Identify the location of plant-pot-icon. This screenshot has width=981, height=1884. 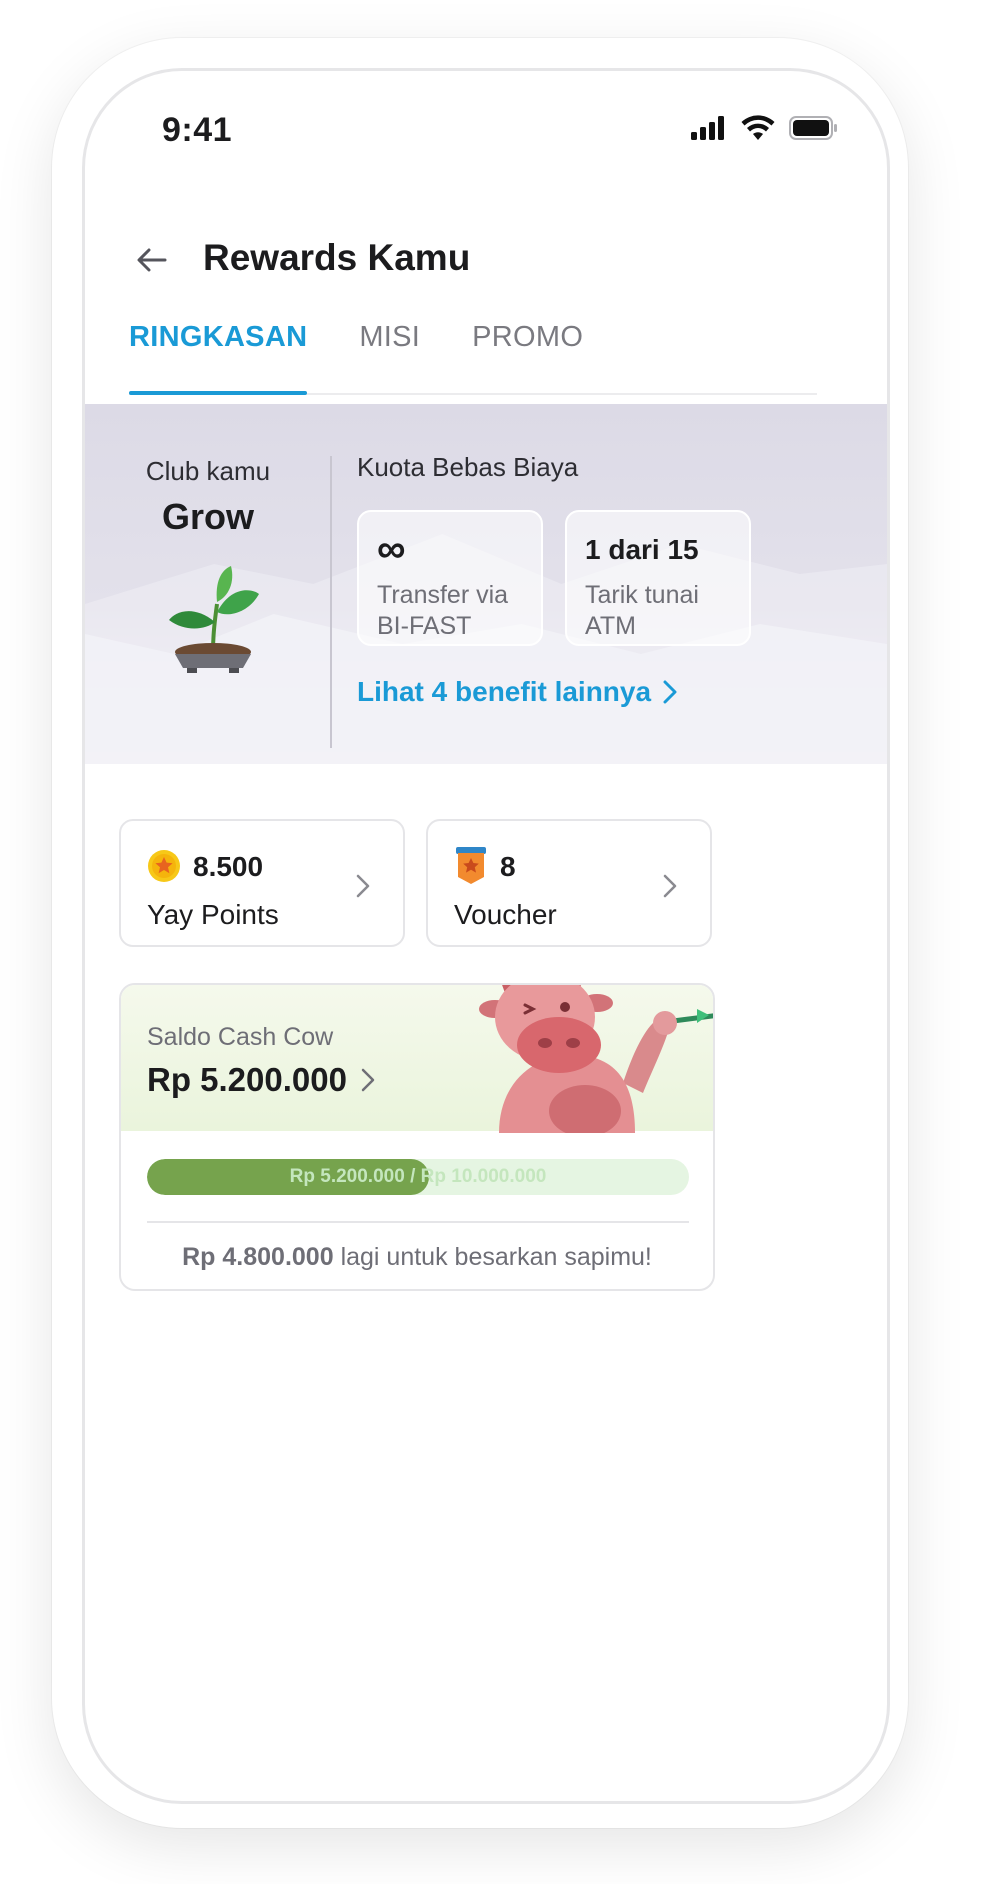
(214, 619).